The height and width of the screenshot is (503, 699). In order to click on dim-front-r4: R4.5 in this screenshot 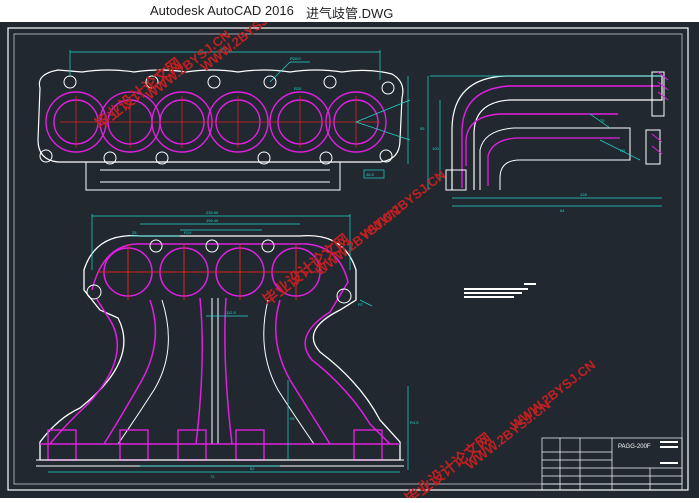, I will do `click(414, 422)`.